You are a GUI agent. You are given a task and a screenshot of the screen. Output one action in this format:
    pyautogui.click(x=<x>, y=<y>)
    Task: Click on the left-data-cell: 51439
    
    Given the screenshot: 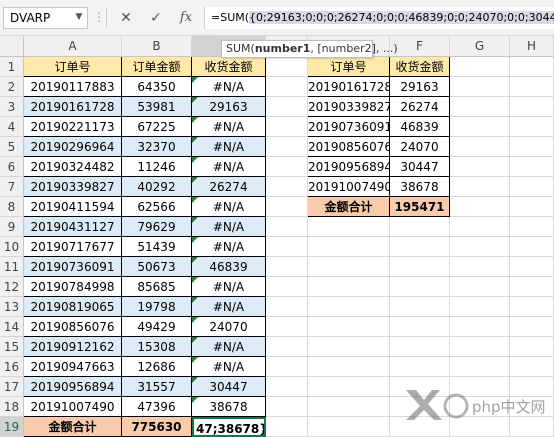 What is the action you would take?
    pyautogui.click(x=157, y=247)
    